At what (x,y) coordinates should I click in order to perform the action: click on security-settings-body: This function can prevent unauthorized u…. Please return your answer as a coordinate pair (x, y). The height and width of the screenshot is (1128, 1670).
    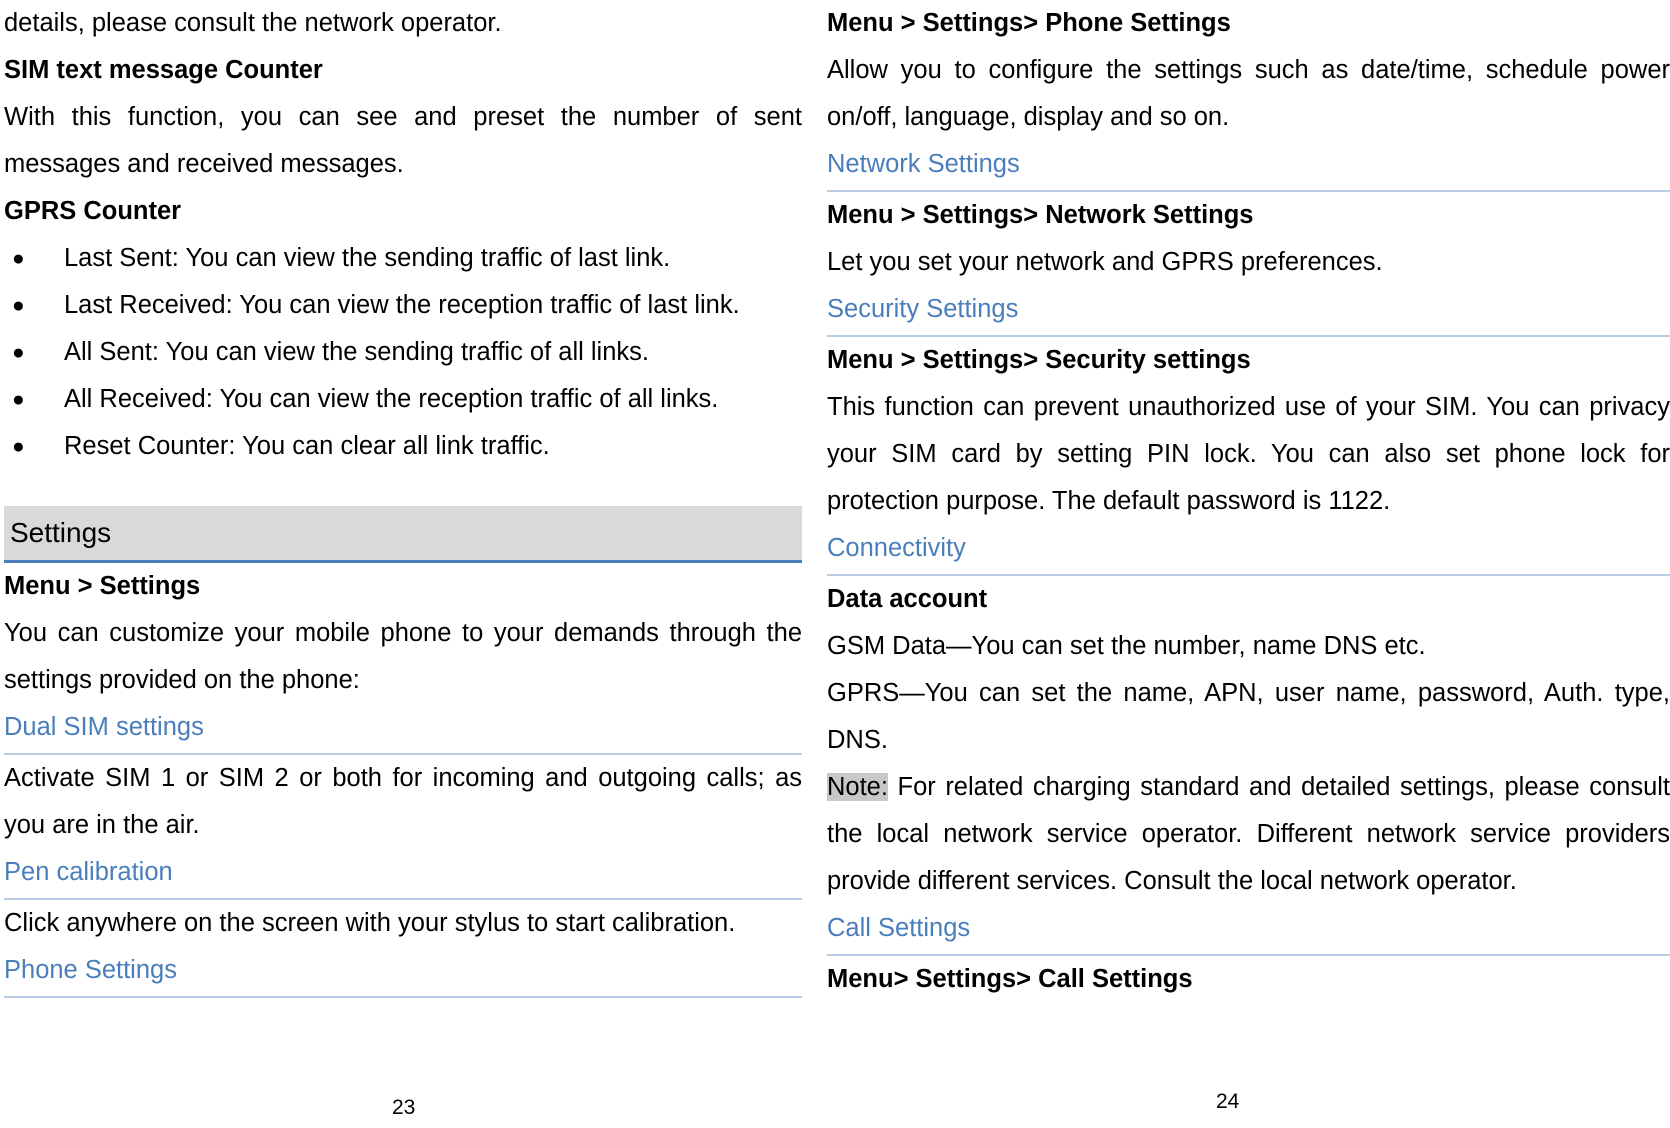
    Looking at the image, I should click on (1248, 454).